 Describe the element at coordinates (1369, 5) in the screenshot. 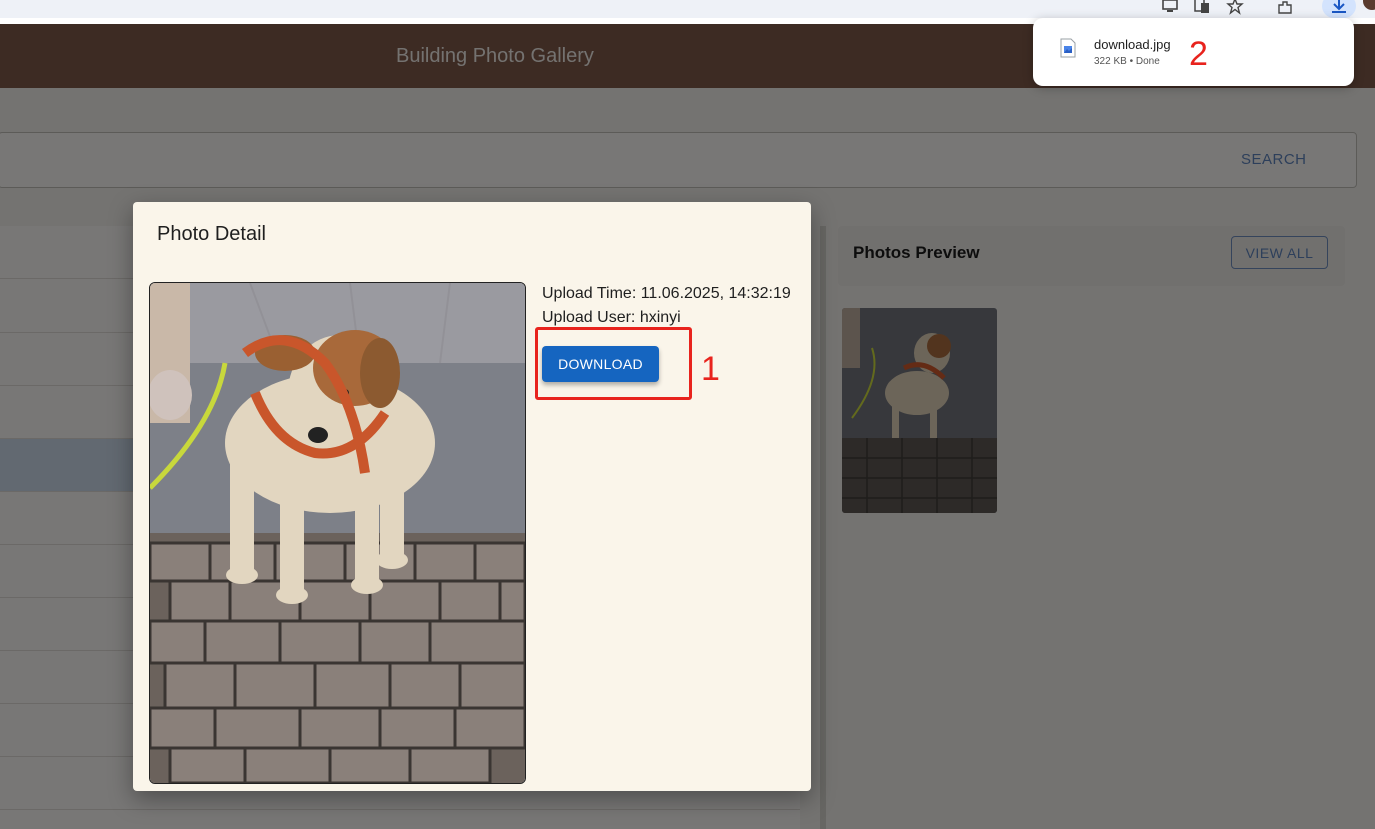

I see `profile-avatar` at that location.